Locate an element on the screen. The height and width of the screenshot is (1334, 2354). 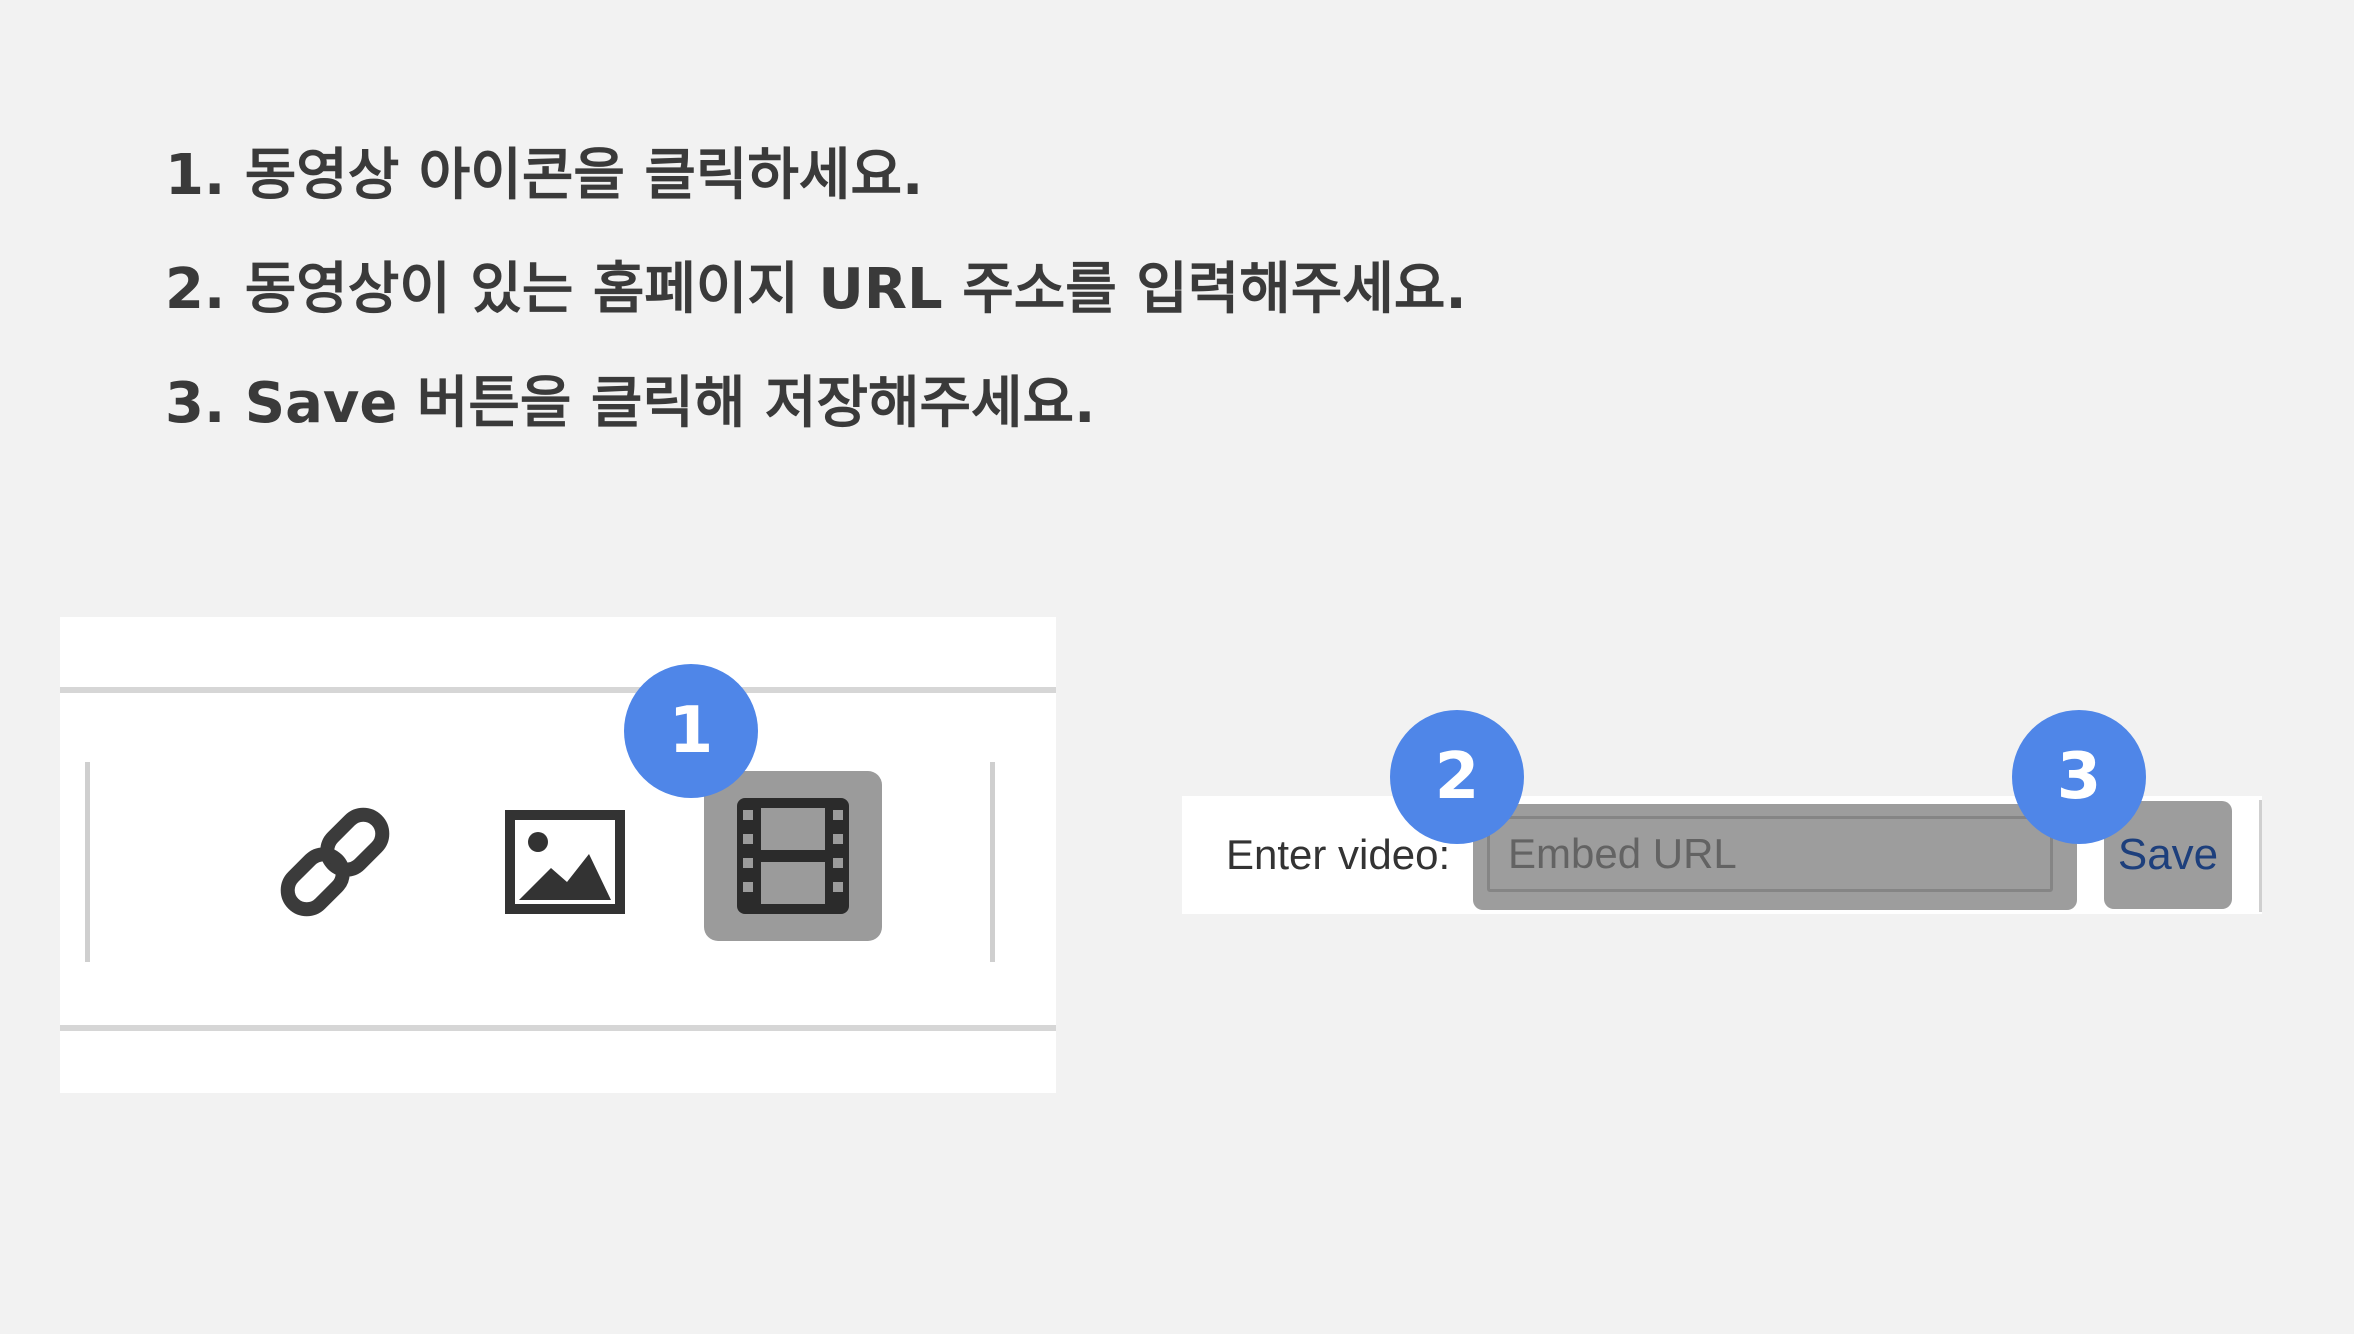
instruction-step-3: 3. Save 버튼을 클릭해 저장해주세요. is located at coordinates (630, 403).